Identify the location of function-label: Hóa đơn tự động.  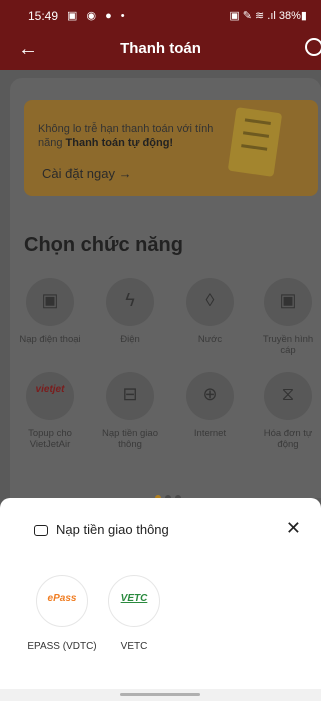
(288, 439).